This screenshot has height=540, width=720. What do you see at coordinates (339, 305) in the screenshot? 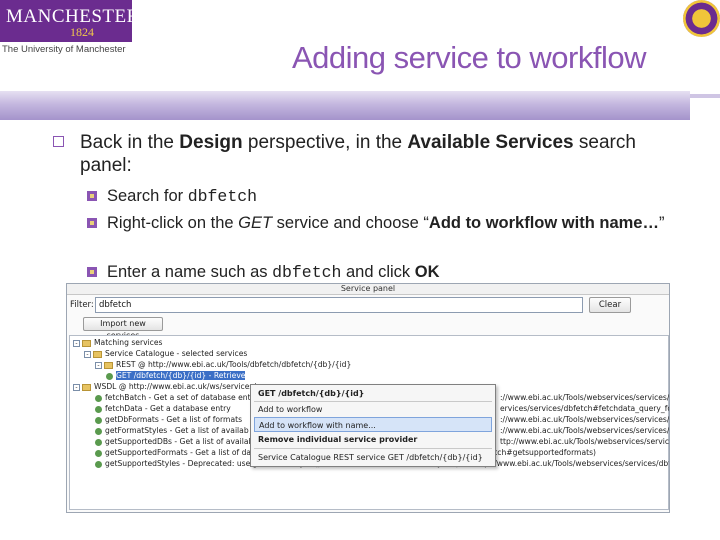
I see `filter-input` at bounding box center [339, 305].